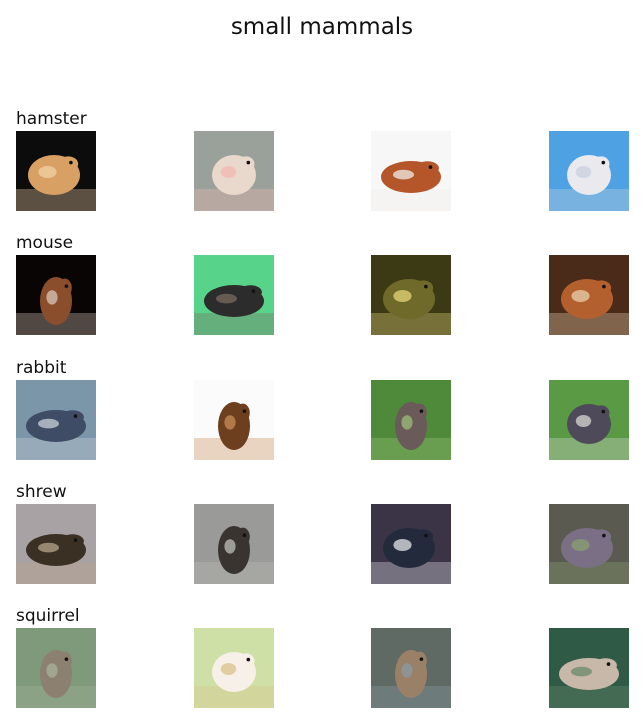 This screenshot has height=724, width=644. I want to click on figure-title: small mammals, so click(322, 27).